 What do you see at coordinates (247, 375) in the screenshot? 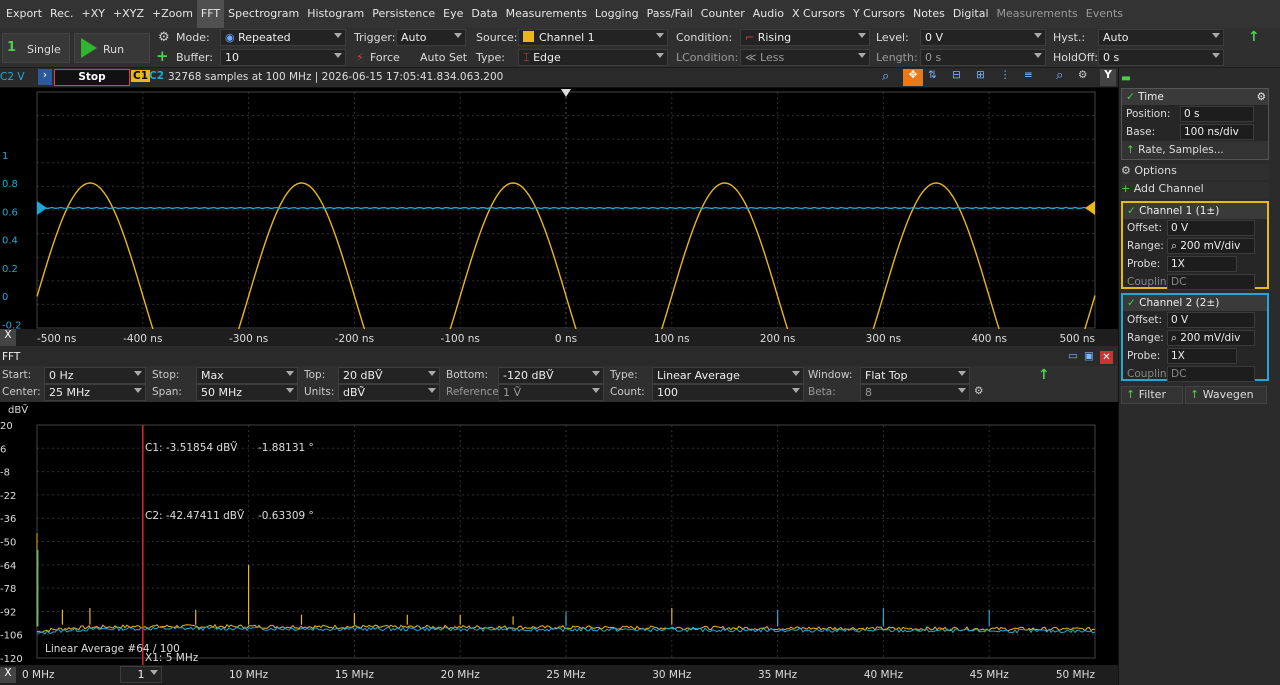
I see `stop-field: Max` at bounding box center [247, 375].